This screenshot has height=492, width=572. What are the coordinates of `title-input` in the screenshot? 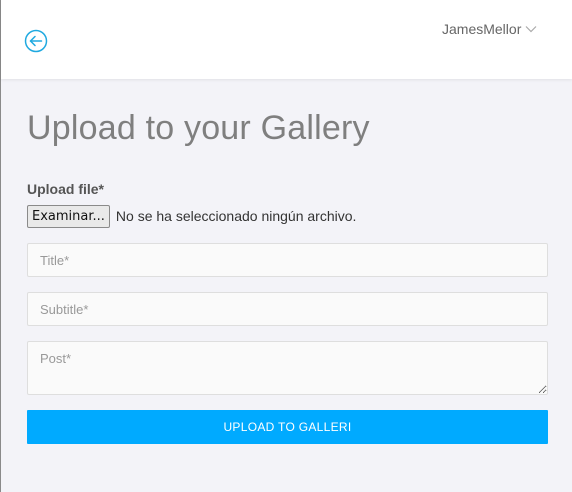 It's located at (287, 260).